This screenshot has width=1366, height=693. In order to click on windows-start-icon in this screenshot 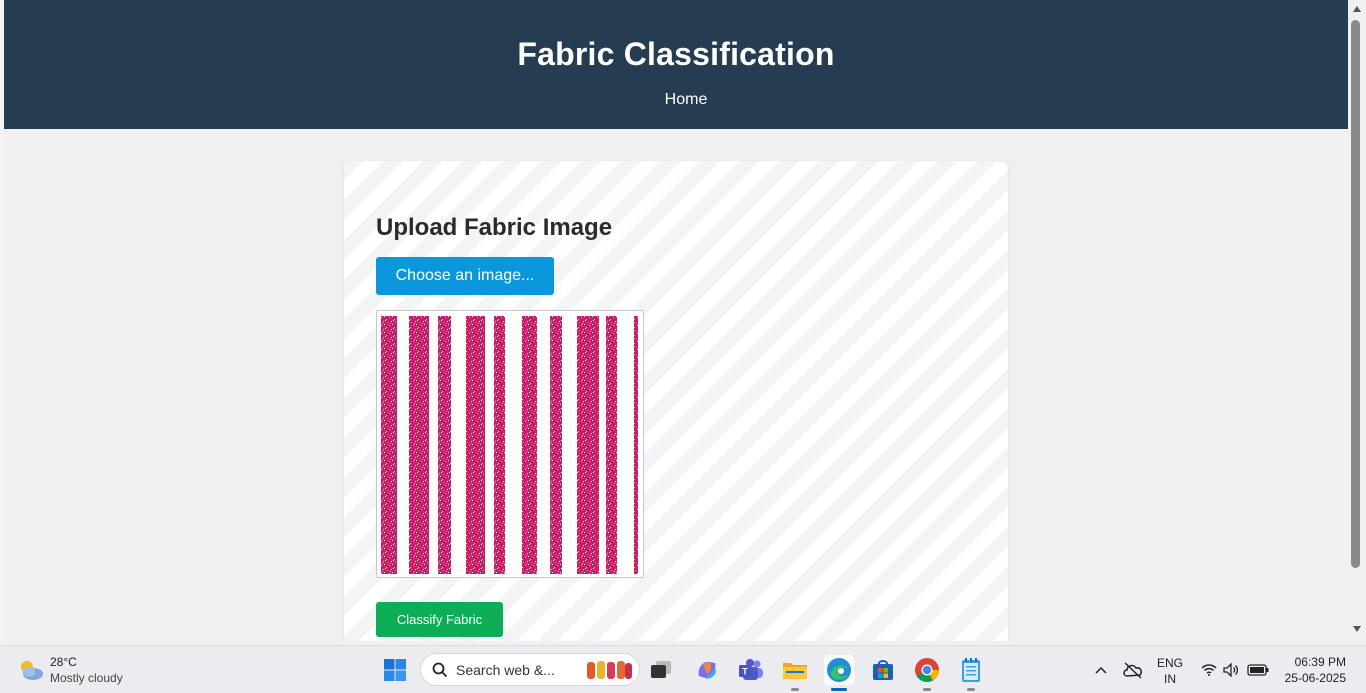, I will do `click(395, 670)`.